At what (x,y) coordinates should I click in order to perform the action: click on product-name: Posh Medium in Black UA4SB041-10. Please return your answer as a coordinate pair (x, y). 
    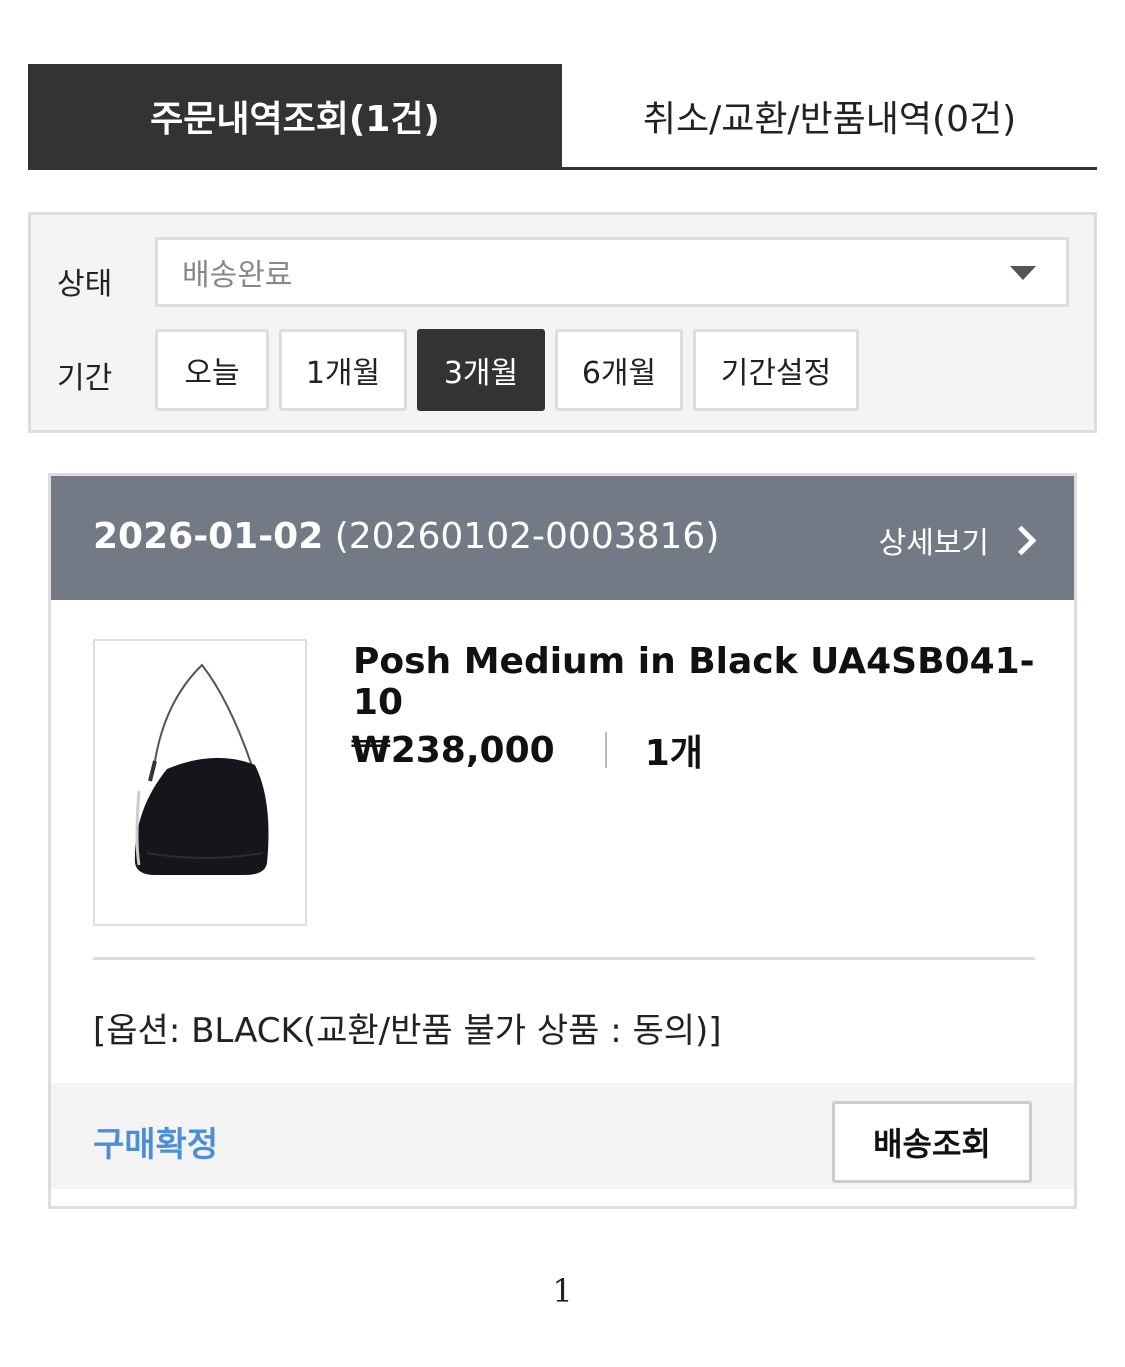
    Looking at the image, I should click on (713, 682).